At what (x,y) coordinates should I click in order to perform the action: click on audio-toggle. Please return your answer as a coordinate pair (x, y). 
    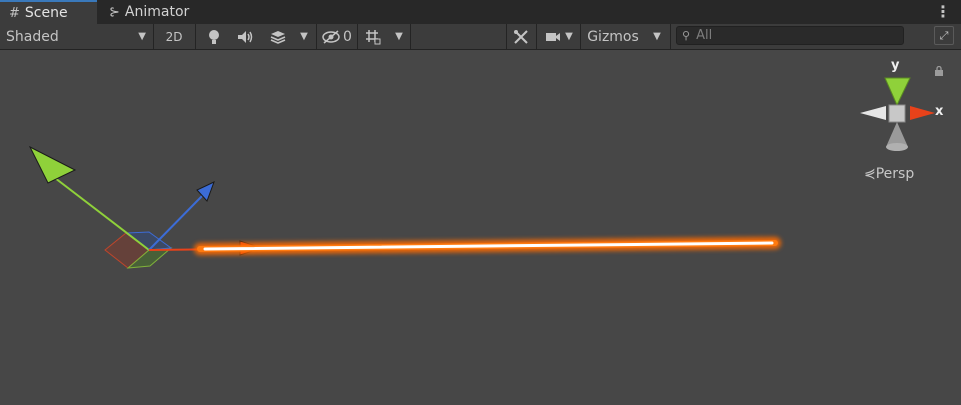
    Looking at the image, I should click on (246, 36).